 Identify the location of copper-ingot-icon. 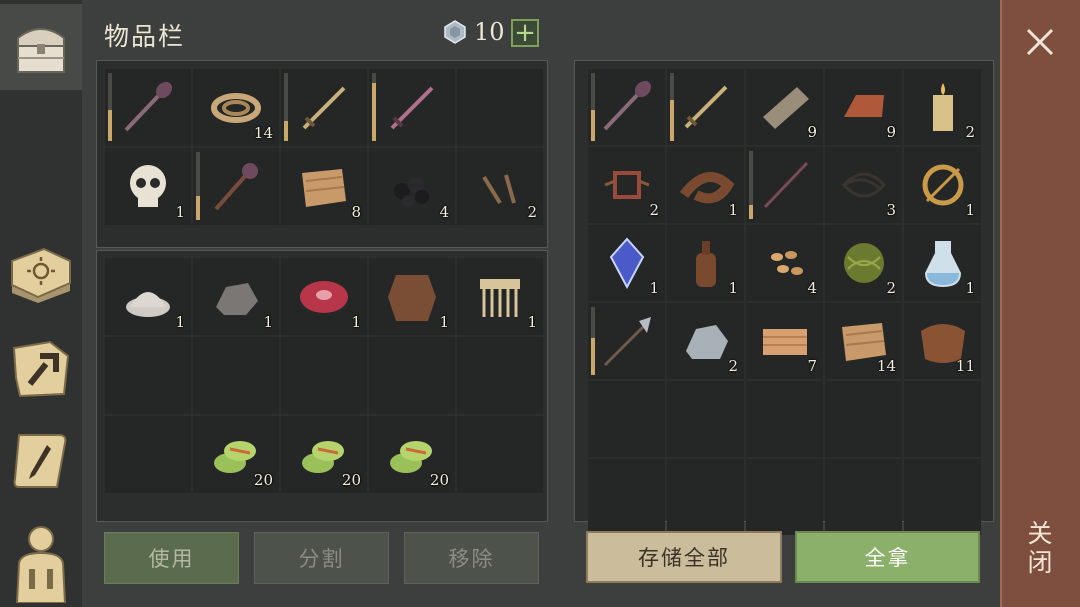
(863, 106).